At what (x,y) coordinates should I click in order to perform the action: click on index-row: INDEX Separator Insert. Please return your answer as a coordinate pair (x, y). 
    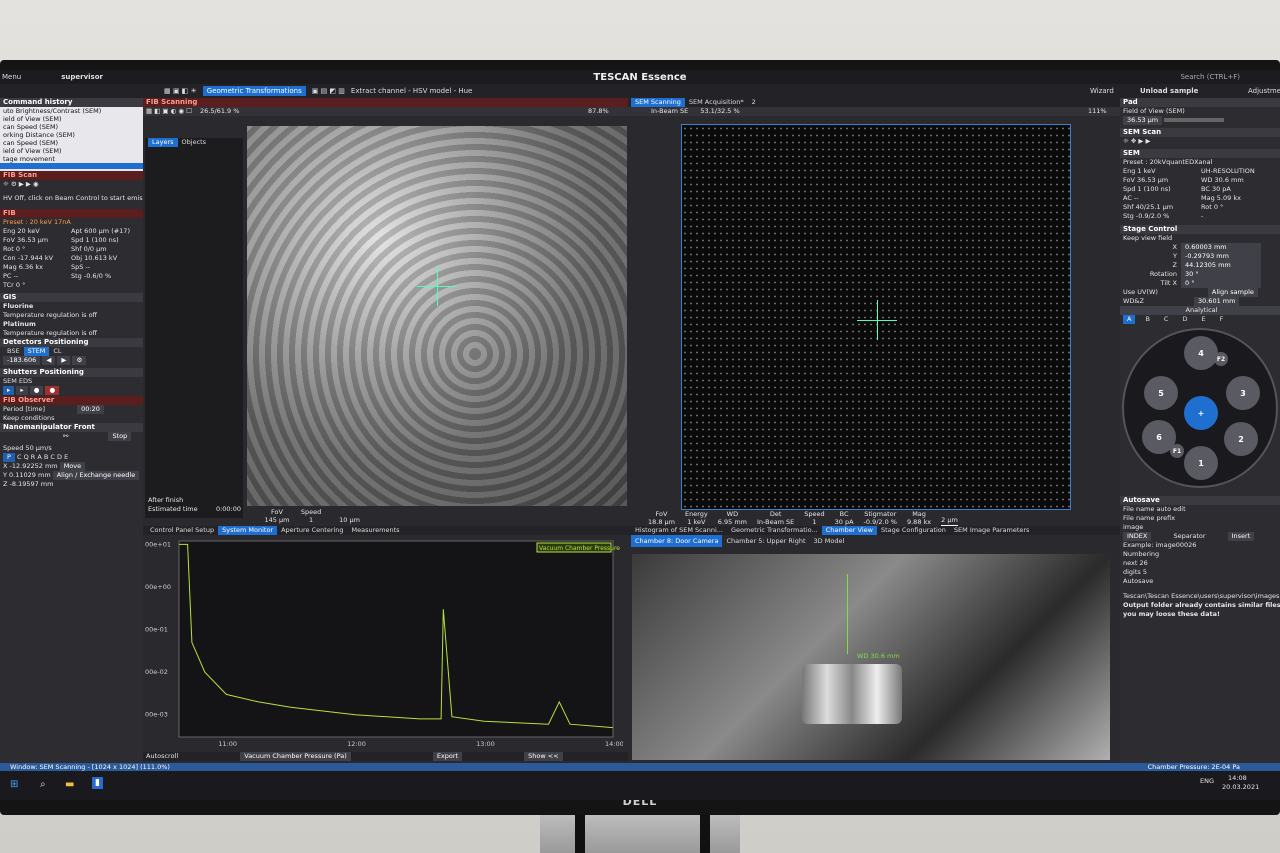
    Looking at the image, I should click on (1200, 536).